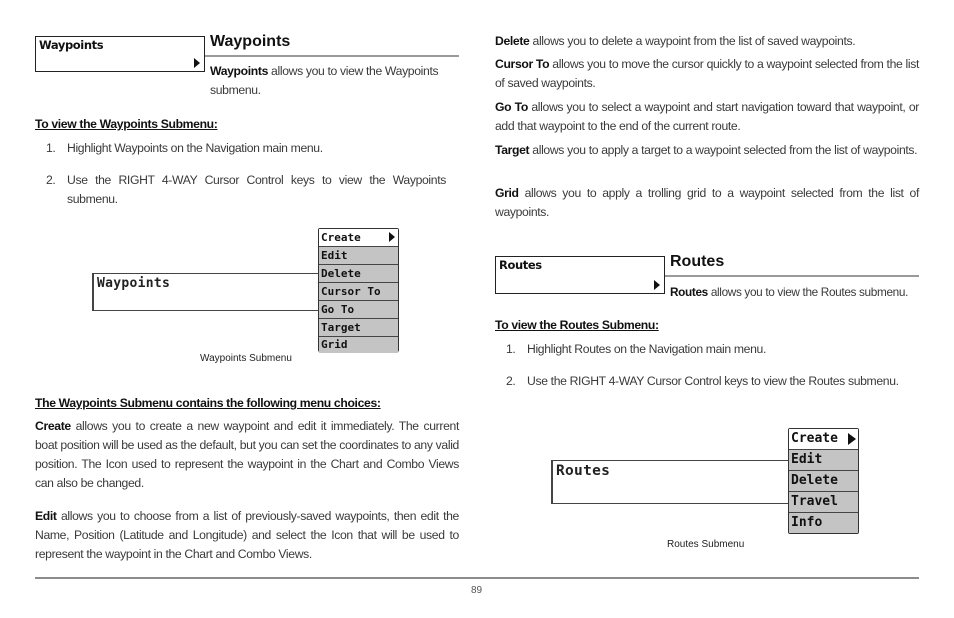 This screenshot has width=954, height=618. Describe the element at coordinates (341, 327) in the screenshot. I see `menu-item-label: Target` at that location.